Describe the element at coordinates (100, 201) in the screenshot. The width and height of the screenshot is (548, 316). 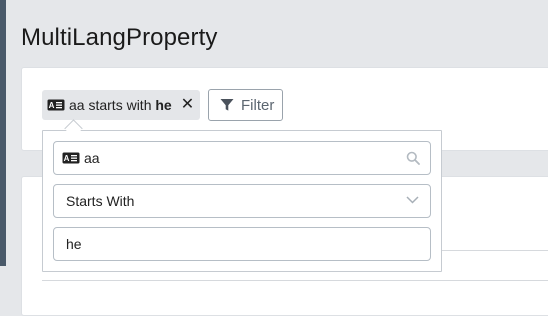
I see `operator-select-value: Starts With` at that location.